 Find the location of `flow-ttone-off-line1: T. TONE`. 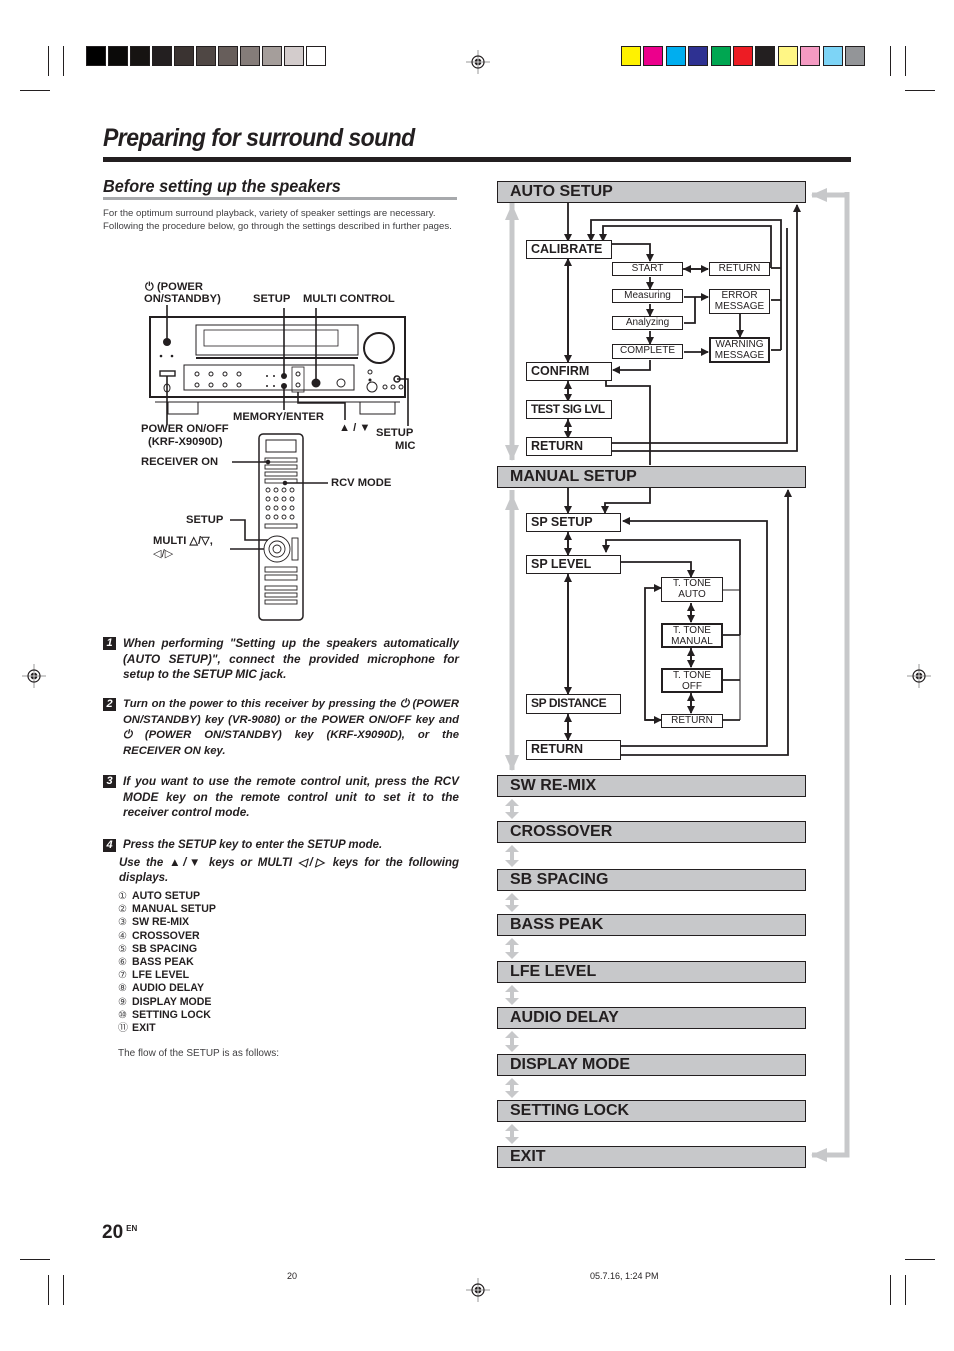

flow-ttone-off-line1: T. TONE is located at coordinates (692, 675).